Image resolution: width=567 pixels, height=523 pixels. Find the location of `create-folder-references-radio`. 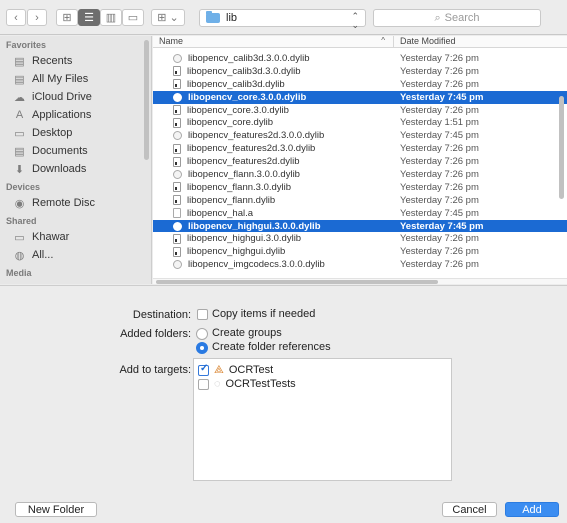

create-folder-references-radio is located at coordinates (202, 348).